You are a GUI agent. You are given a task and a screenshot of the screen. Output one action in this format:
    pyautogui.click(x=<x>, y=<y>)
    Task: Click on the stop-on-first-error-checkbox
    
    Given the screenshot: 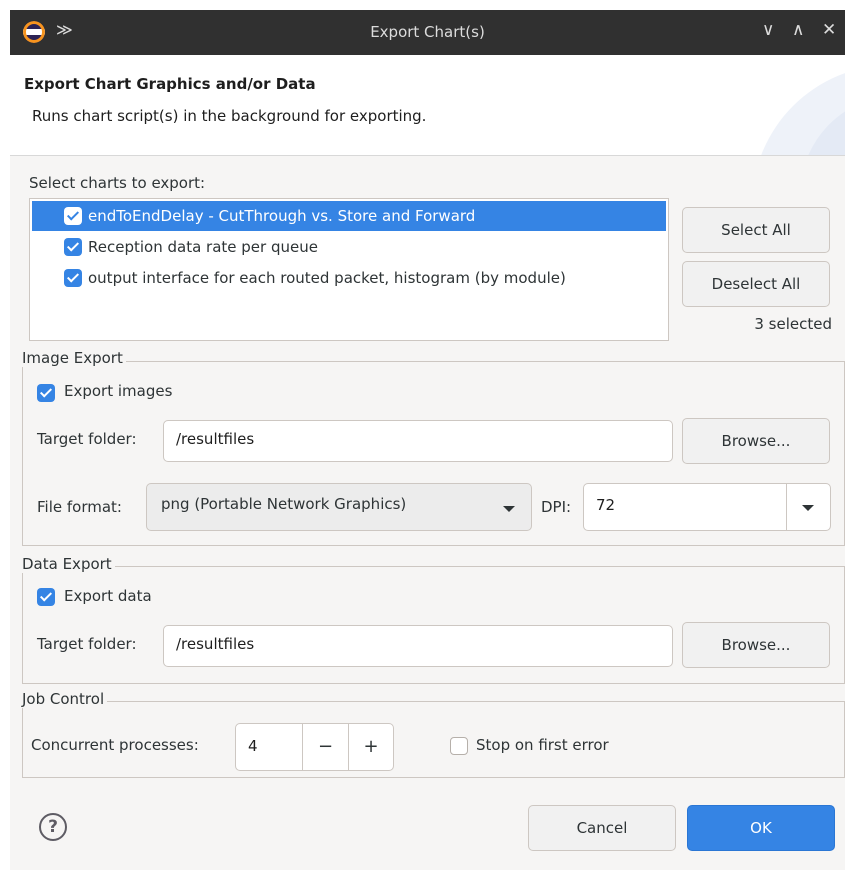 What is the action you would take?
    pyautogui.click(x=459, y=746)
    